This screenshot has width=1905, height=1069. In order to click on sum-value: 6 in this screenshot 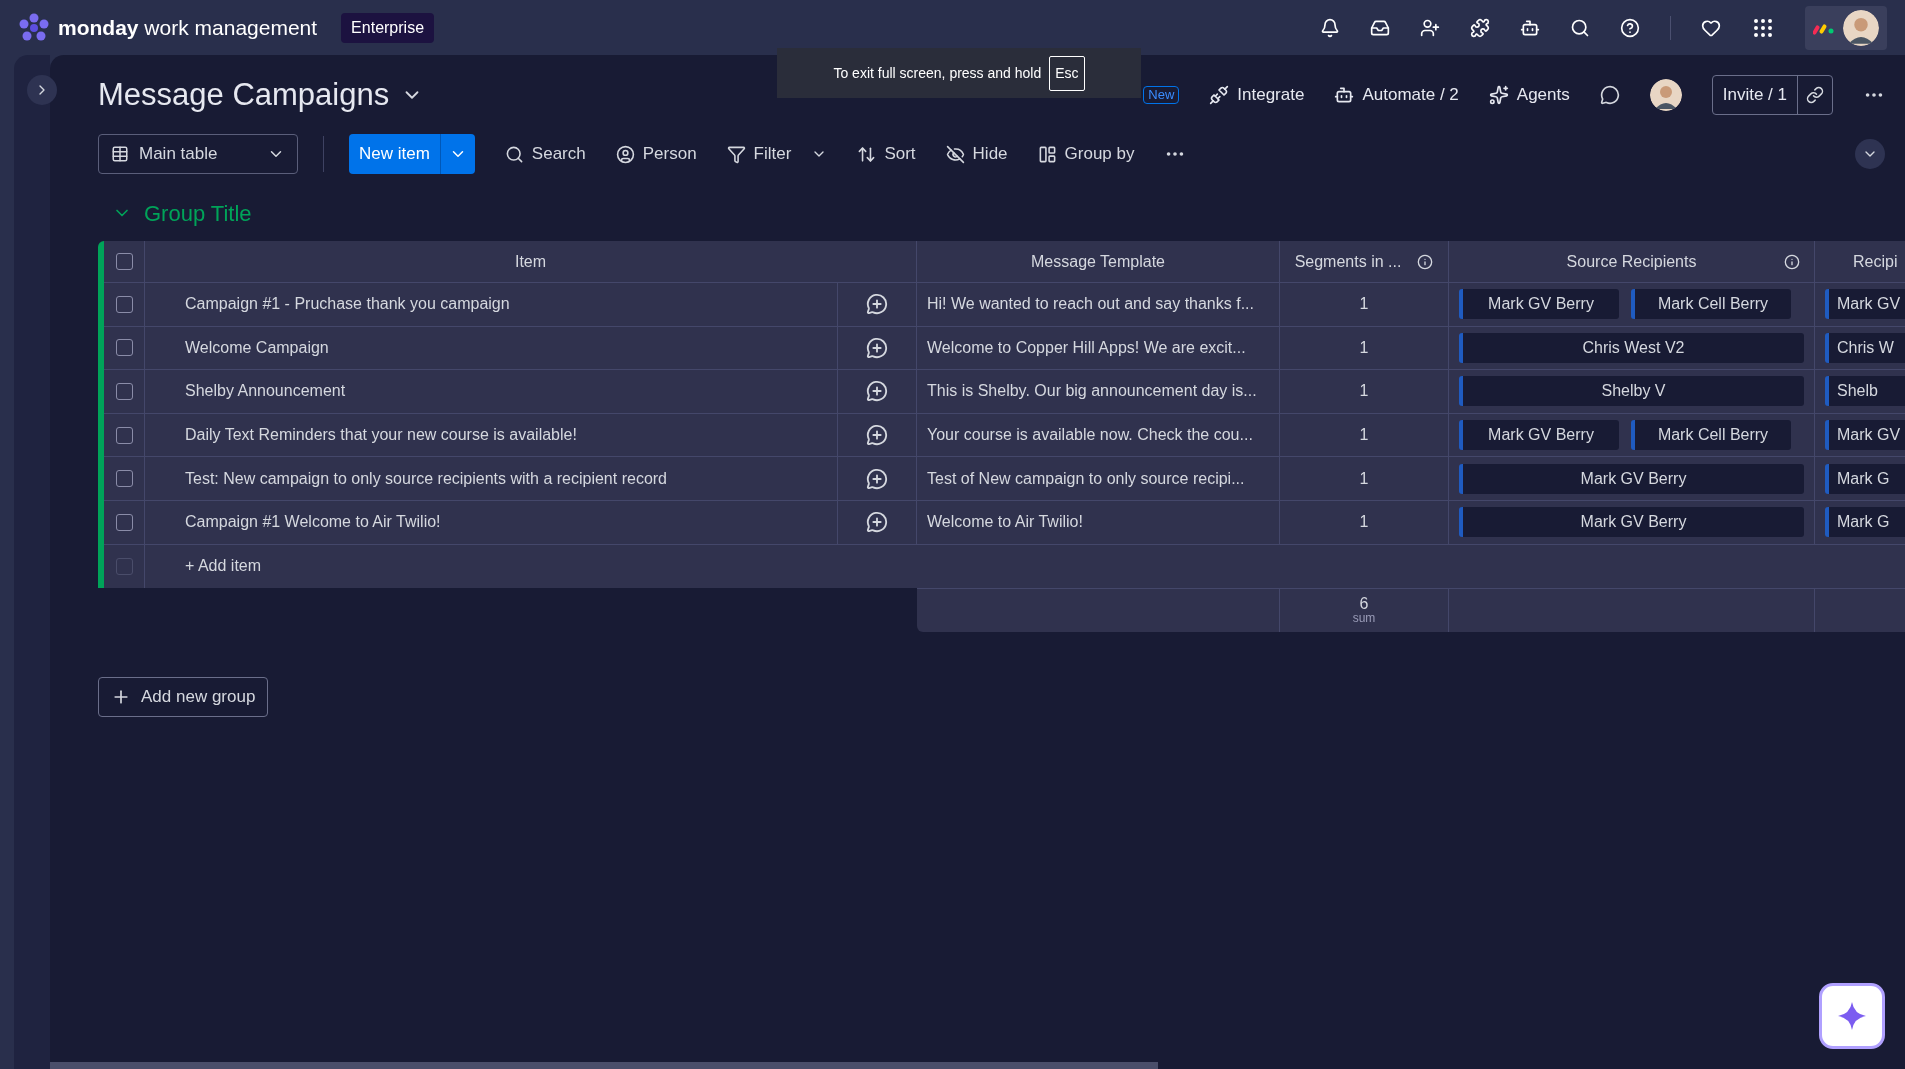, I will do `click(1364, 604)`.